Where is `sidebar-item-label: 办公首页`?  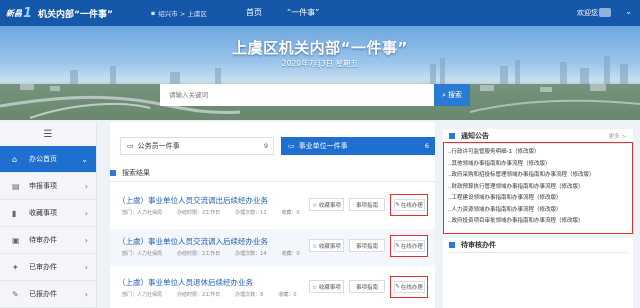 sidebar-item-label: 办公首页 is located at coordinates (43, 159).